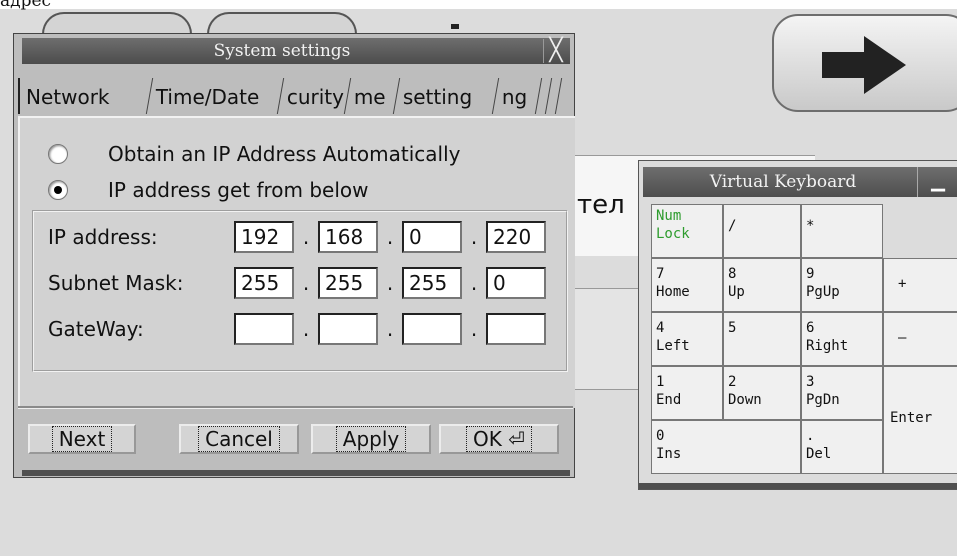 This screenshot has height=556, width=957. I want to click on radio-manual-ip: IP address get from below, so click(208, 190).